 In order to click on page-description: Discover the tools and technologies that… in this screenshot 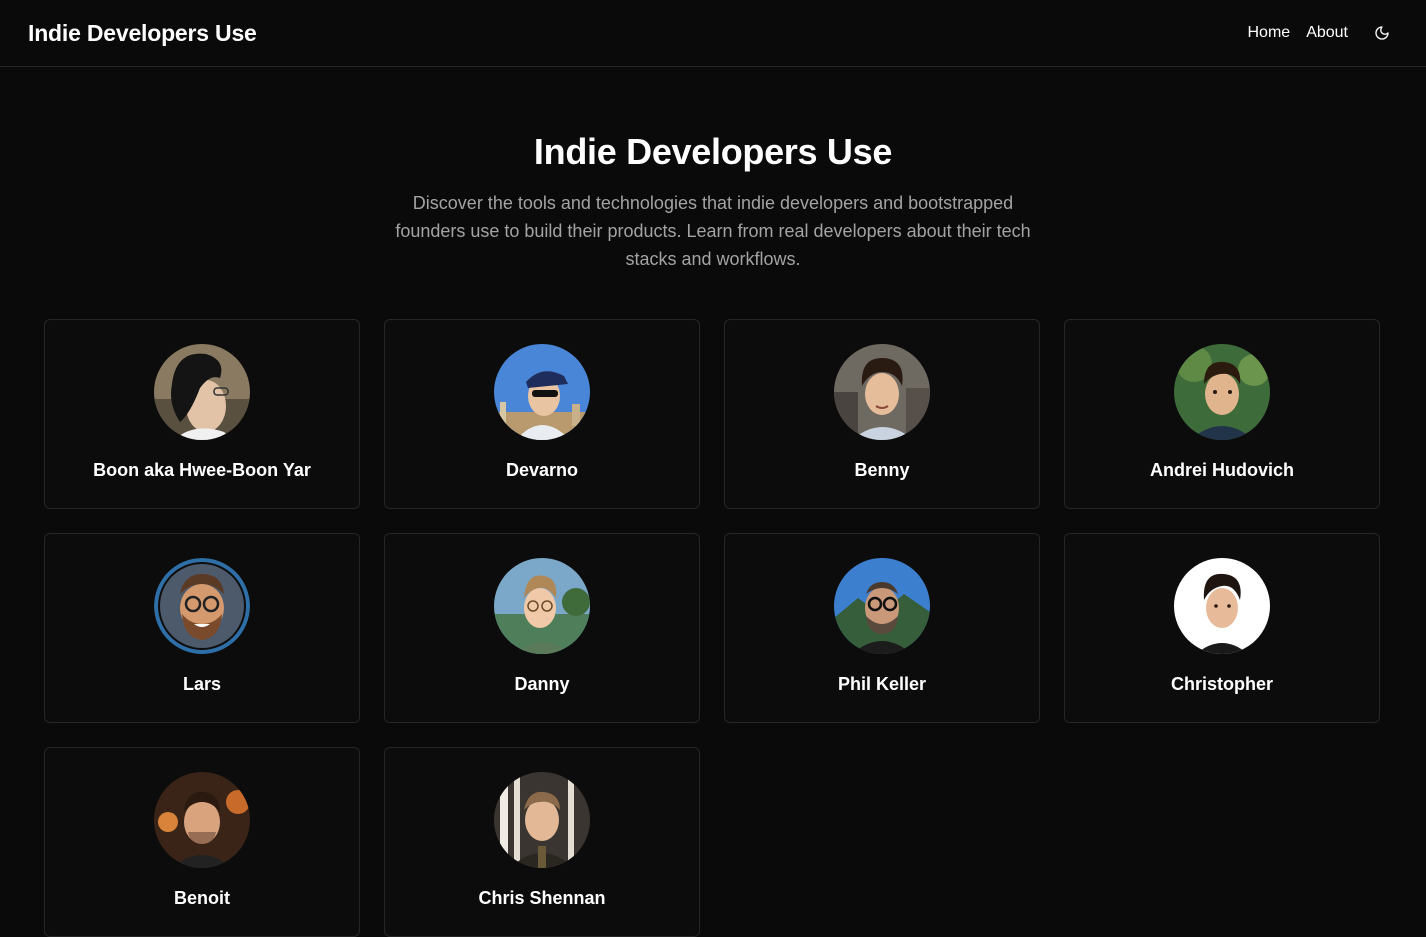, I will do `click(713, 231)`.